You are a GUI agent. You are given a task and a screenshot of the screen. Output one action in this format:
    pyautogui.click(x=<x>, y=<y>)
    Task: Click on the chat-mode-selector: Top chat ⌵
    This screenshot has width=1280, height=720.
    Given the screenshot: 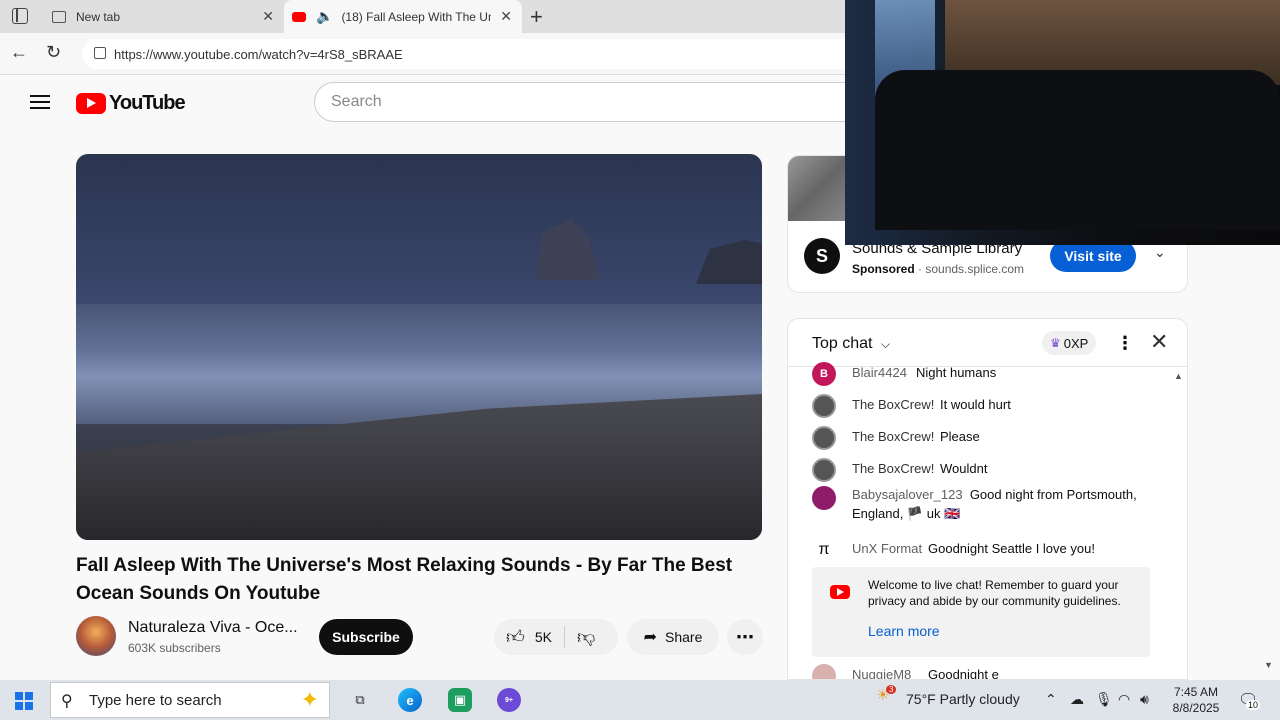 What is the action you would take?
    pyautogui.click(x=851, y=344)
    